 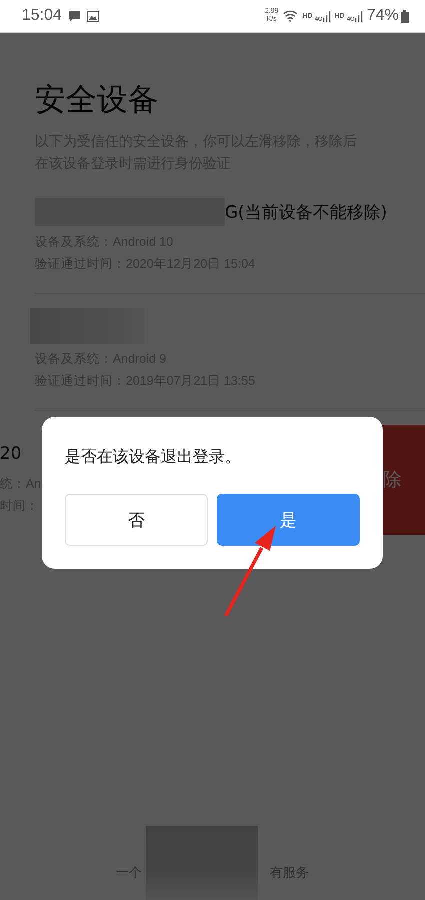 I want to click on image-icon, so click(x=93, y=16).